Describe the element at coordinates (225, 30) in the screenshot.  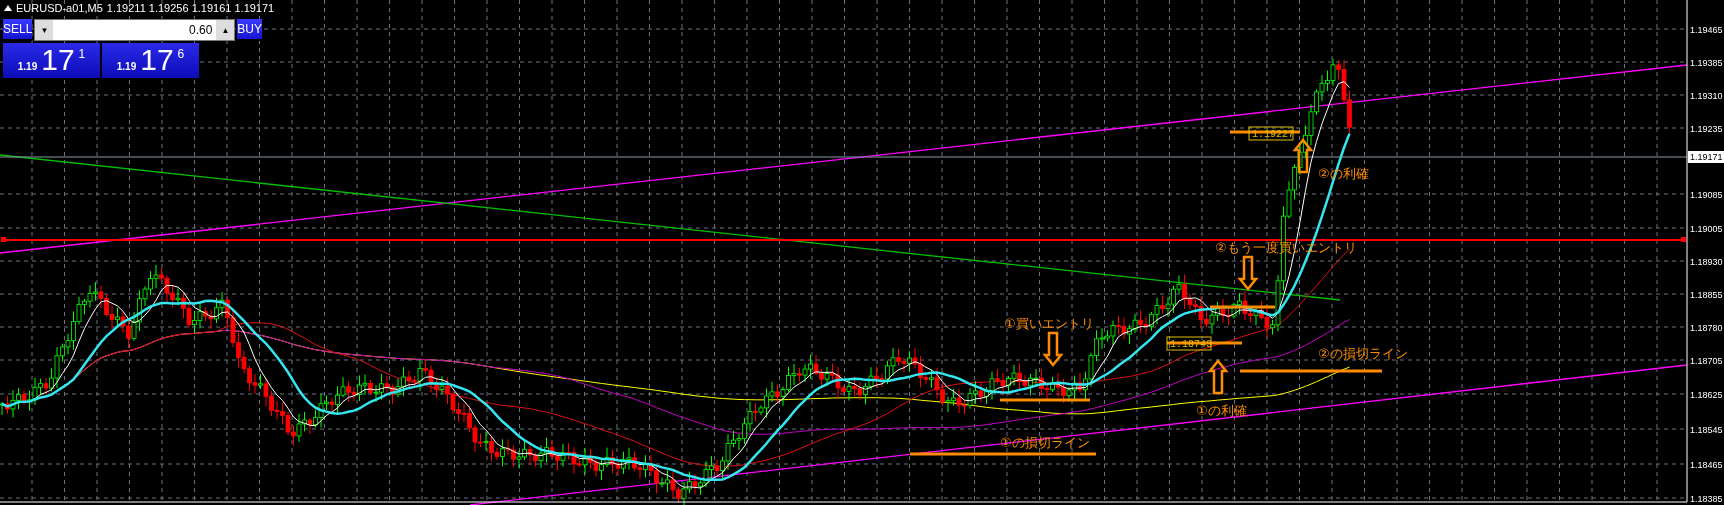
I see `increase-button: ▲` at that location.